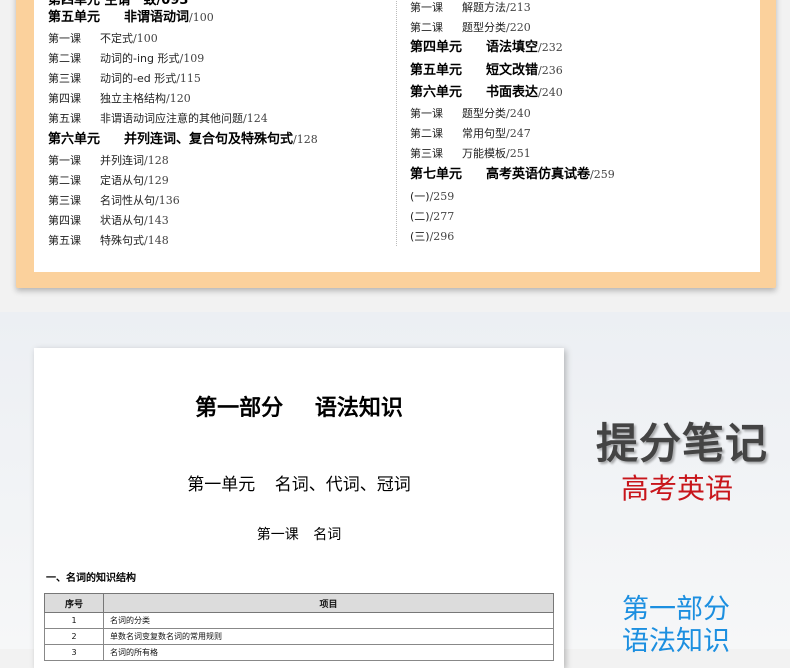 The image size is (790, 668). I want to click on toc-entry-title: 书面表达, so click(512, 92).